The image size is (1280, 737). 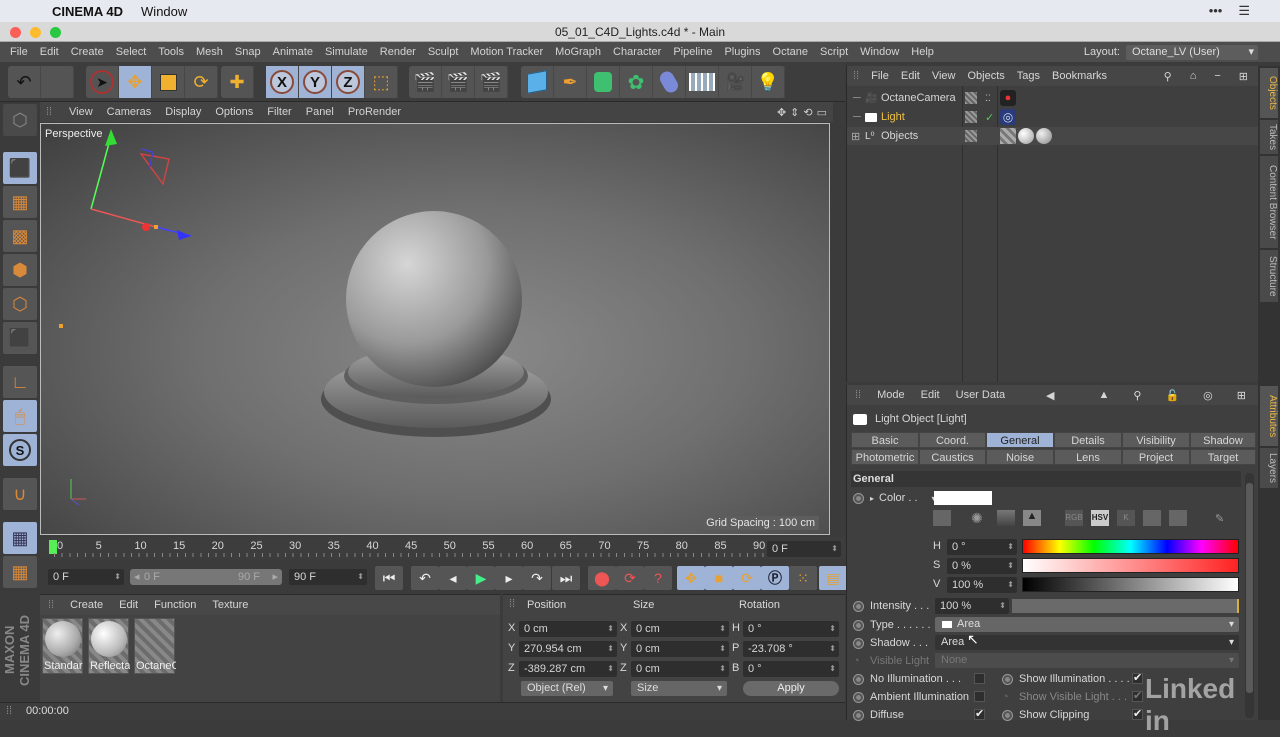 What do you see at coordinates (1178, 518) in the screenshot?
I see `swatches-icon` at bounding box center [1178, 518].